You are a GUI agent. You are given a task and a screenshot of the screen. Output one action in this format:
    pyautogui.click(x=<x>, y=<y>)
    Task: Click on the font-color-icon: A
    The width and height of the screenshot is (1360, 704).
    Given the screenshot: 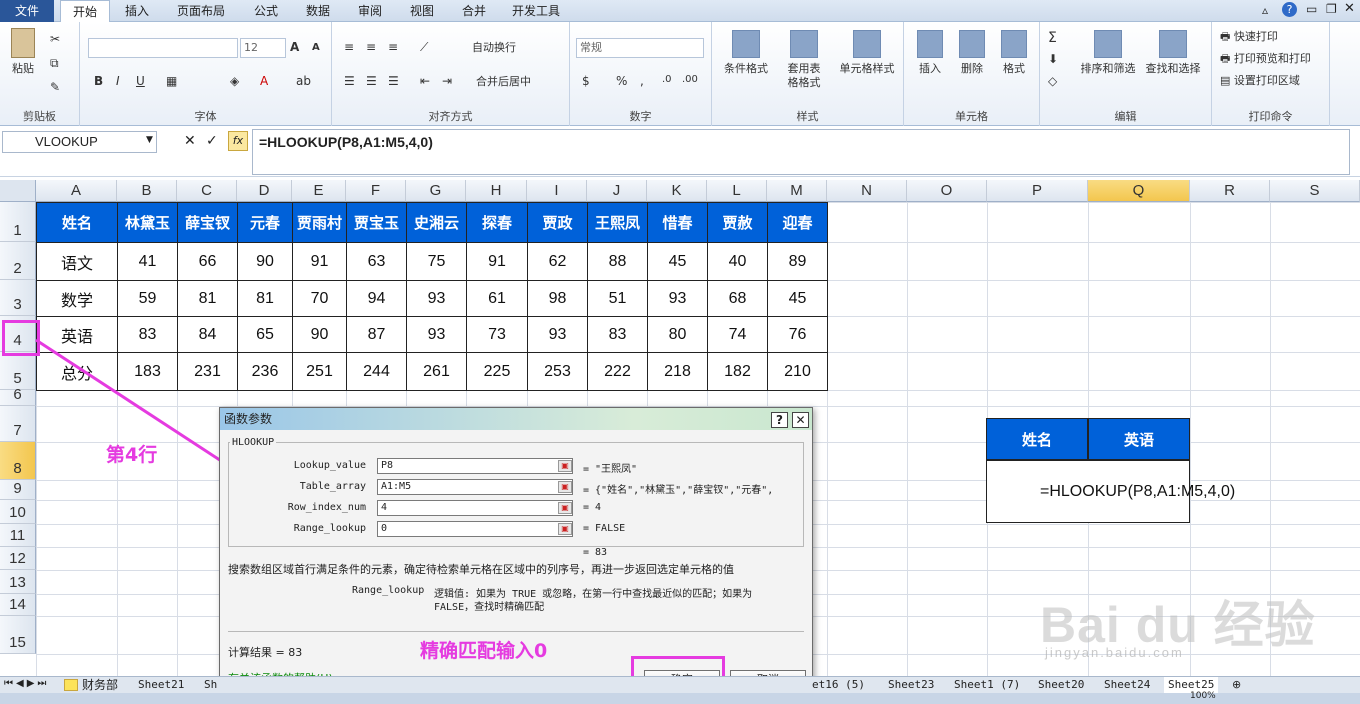 What is the action you would take?
    pyautogui.click(x=264, y=81)
    